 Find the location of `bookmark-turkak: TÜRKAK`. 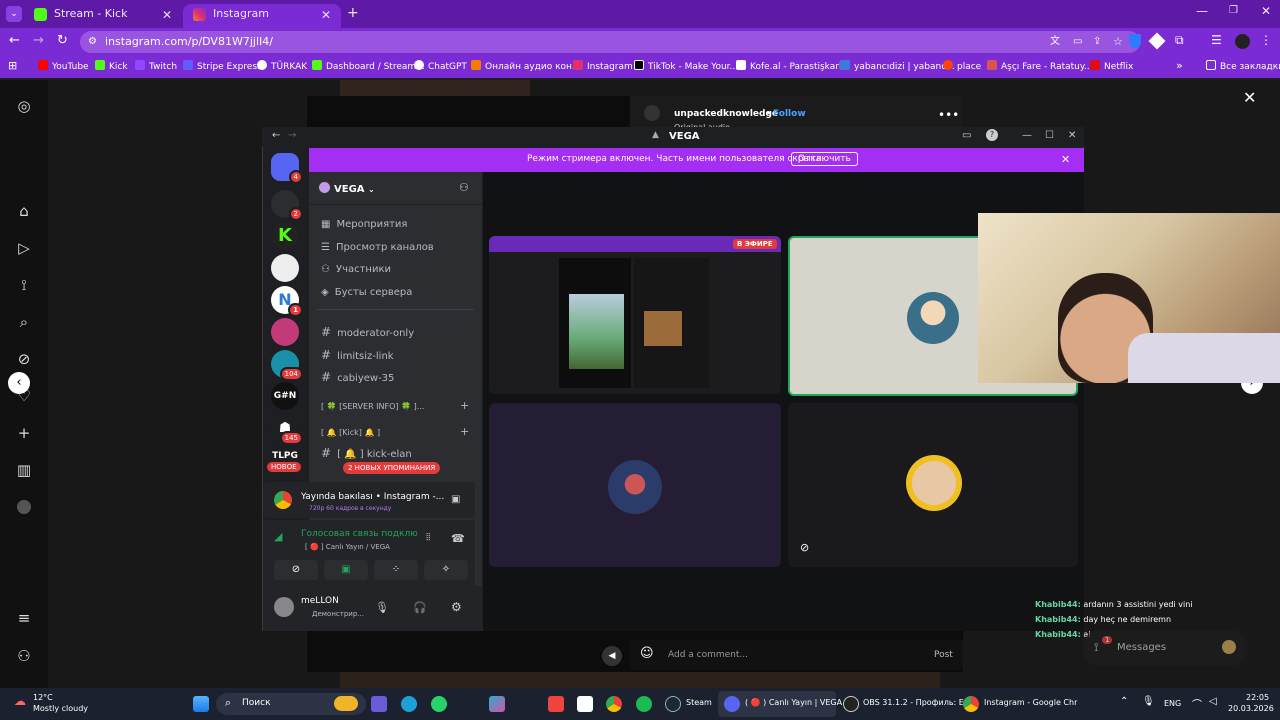

bookmark-turkak: TÜRKAK is located at coordinates (282, 67).